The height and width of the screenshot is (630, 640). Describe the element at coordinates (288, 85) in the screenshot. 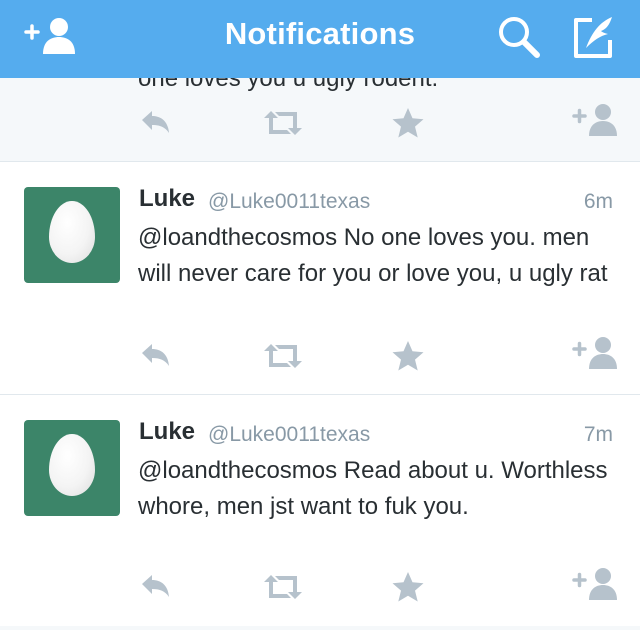

I see `tweet-text: one loves you u ugly rodent.` at that location.